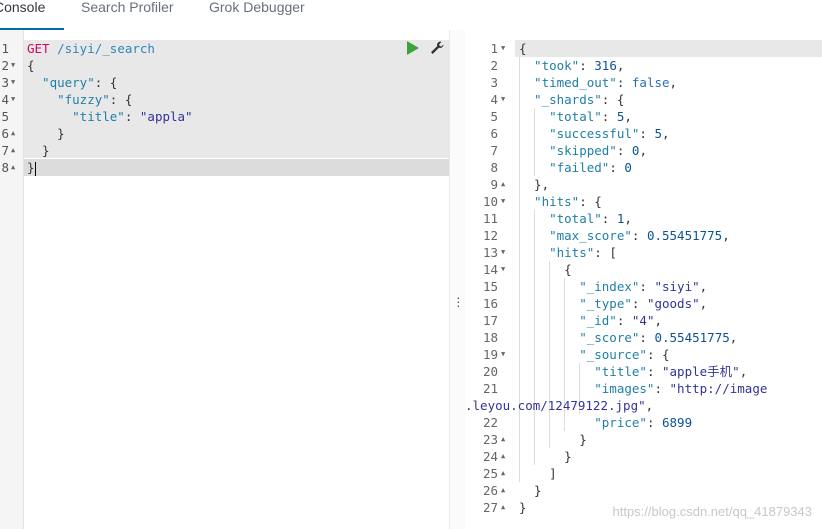 The width and height of the screenshot is (822, 529). I want to click on response-code-line: 5 "total": 5,, so click(643, 116).